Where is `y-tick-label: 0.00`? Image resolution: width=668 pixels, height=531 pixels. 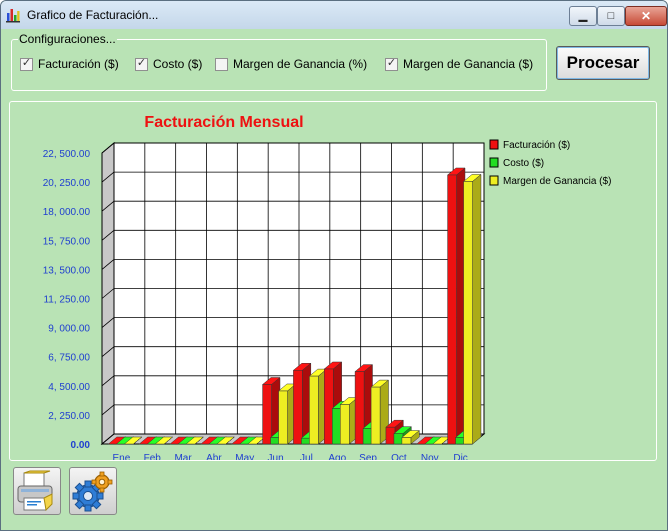 y-tick-label: 0.00 is located at coordinates (81, 445).